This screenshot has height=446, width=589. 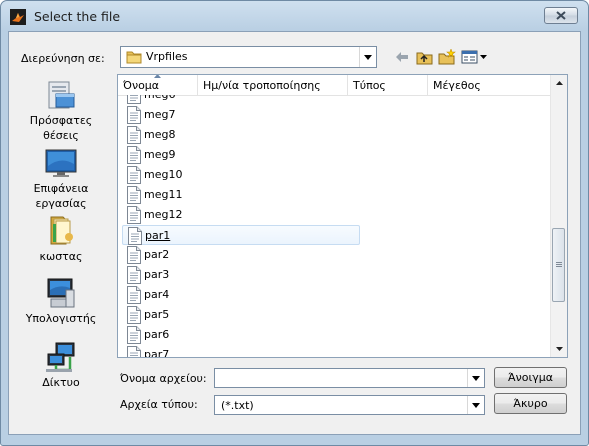 What do you see at coordinates (77, 16) in the screenshot?
I see `window-title: Select the file` at bounding box center [77, 16].